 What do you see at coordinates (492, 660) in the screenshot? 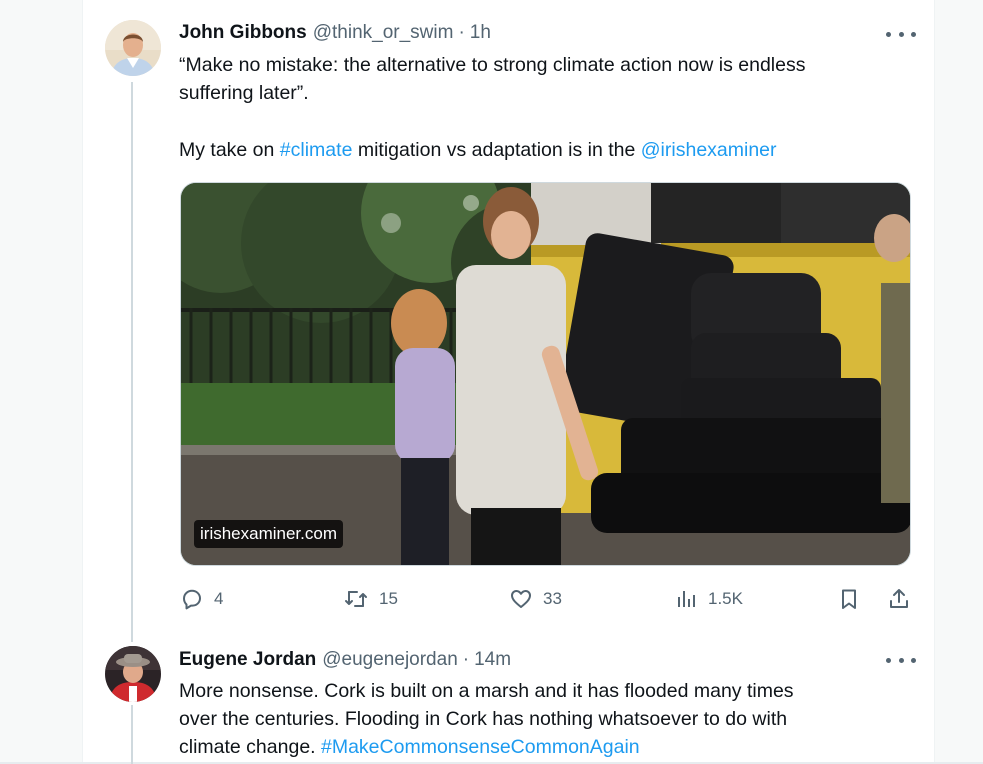
I see `timestamp: 14m` at bounding box center [492, 660].